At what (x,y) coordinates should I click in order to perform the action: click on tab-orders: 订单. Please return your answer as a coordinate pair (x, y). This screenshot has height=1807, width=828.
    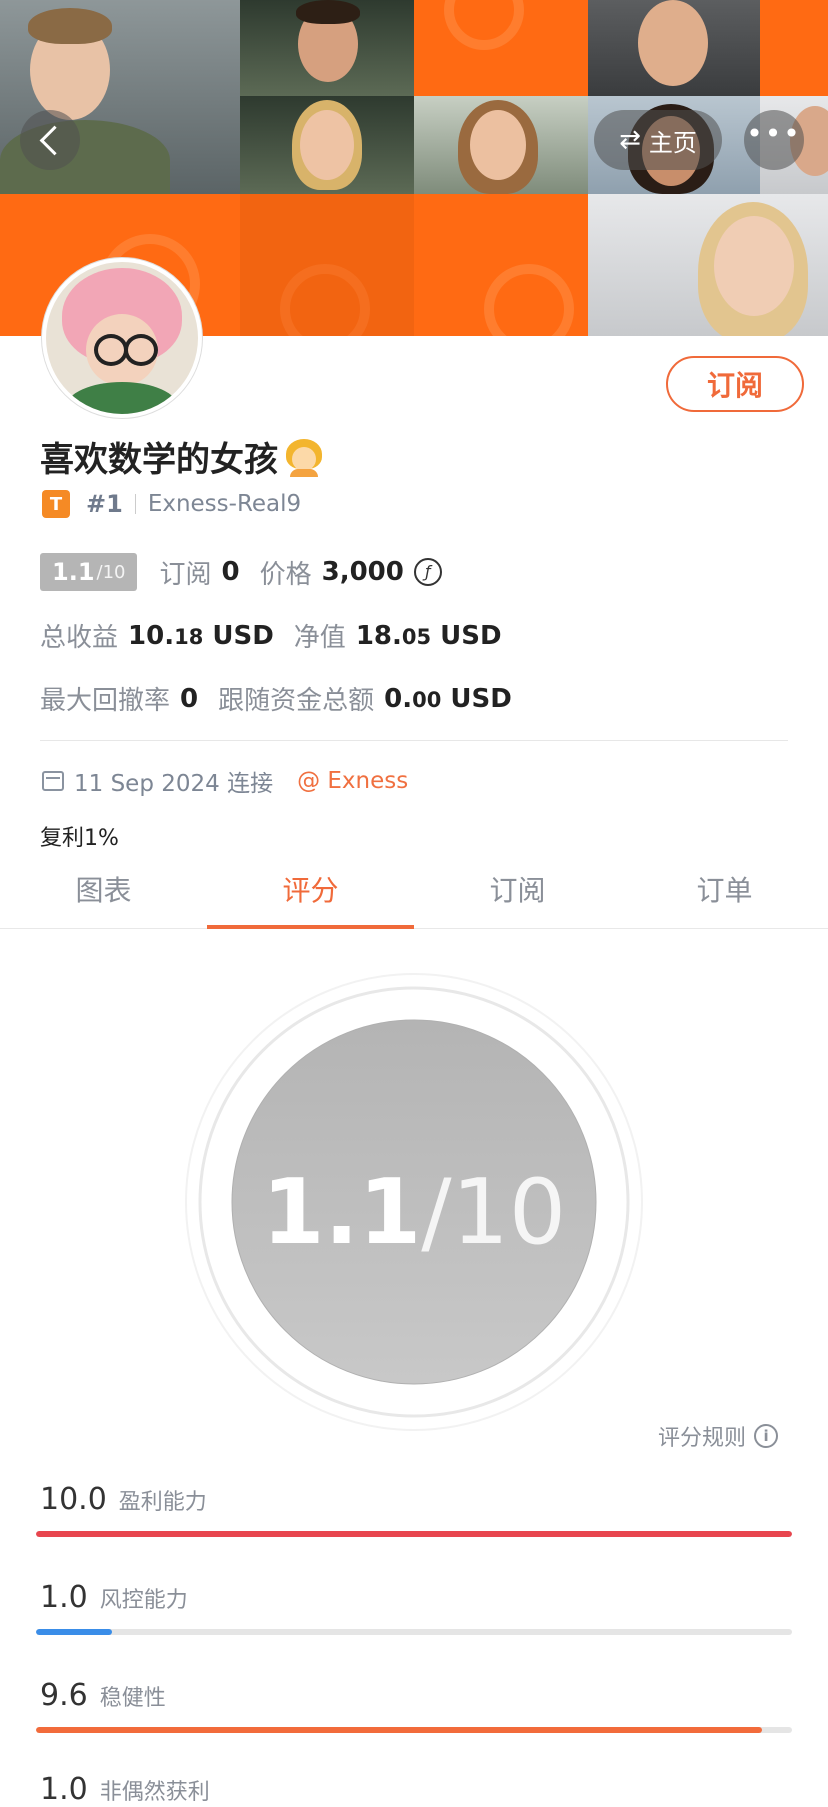
    Looking at the image, I should click on (724, 889).